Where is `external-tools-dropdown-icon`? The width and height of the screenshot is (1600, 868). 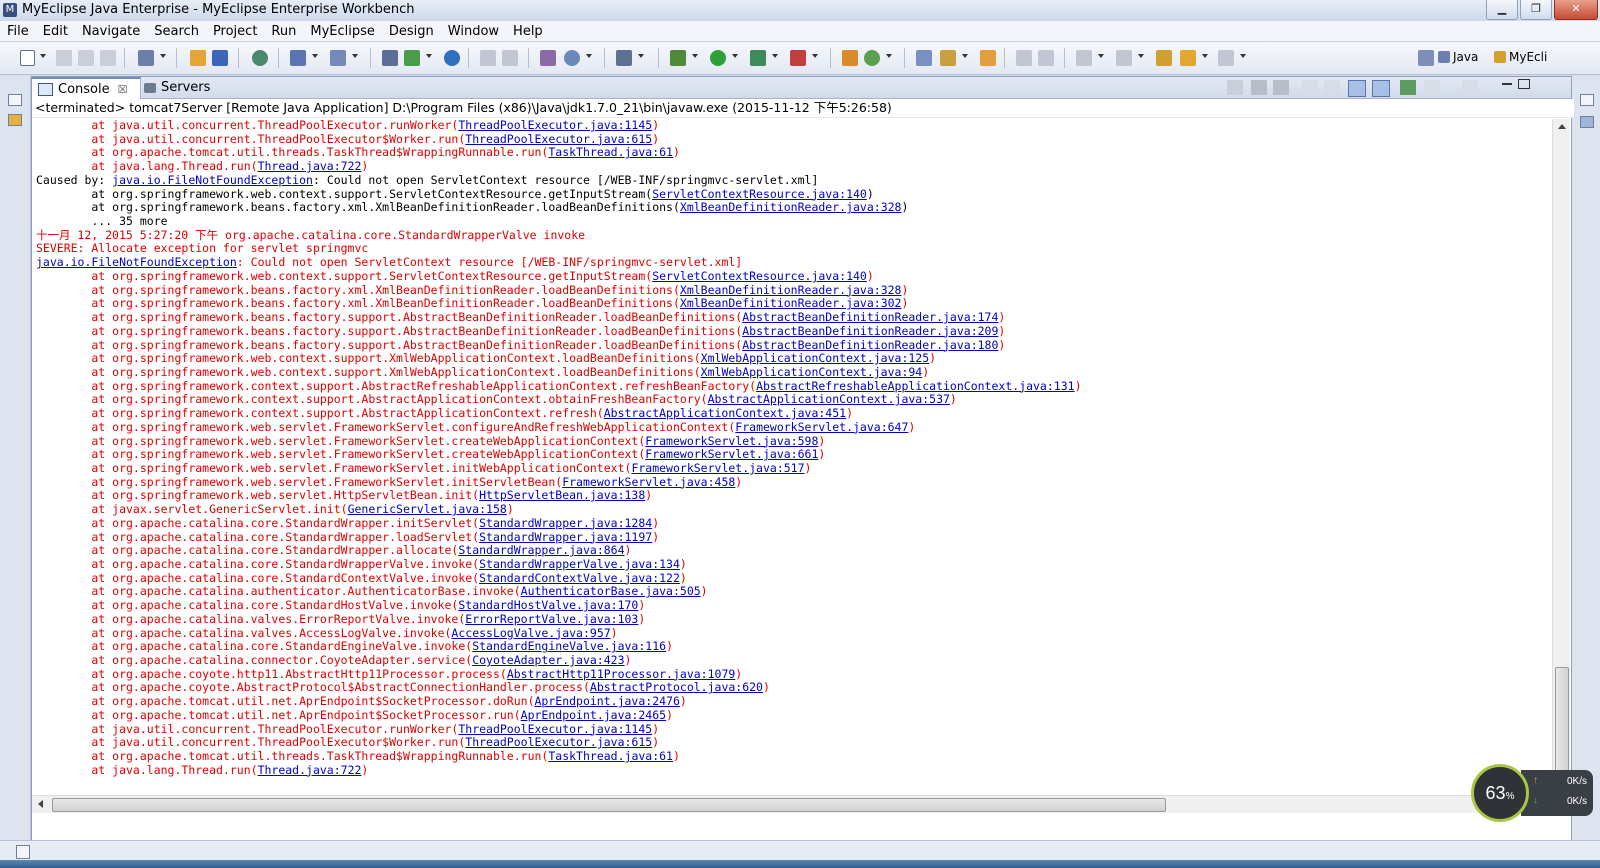 external-tools-dropdown-icon is located at coordinates (815, 56).